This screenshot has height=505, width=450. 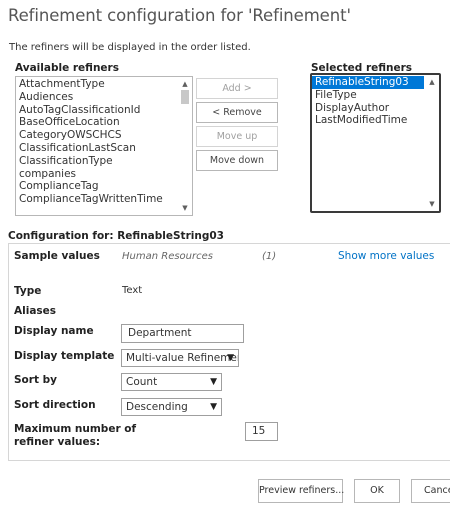 I want to click on move-down-button: Move down, so click(x=237, y=160).